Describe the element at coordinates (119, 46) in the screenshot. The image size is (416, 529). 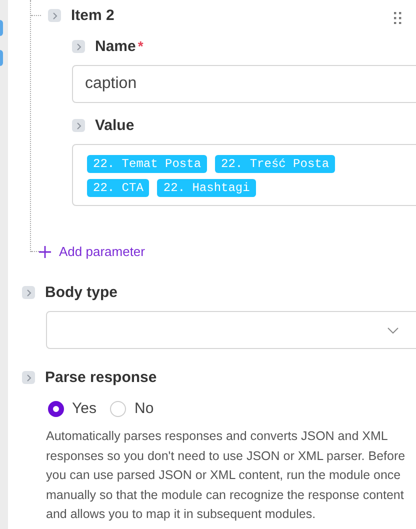
I see `field-label: Name*` at that location.